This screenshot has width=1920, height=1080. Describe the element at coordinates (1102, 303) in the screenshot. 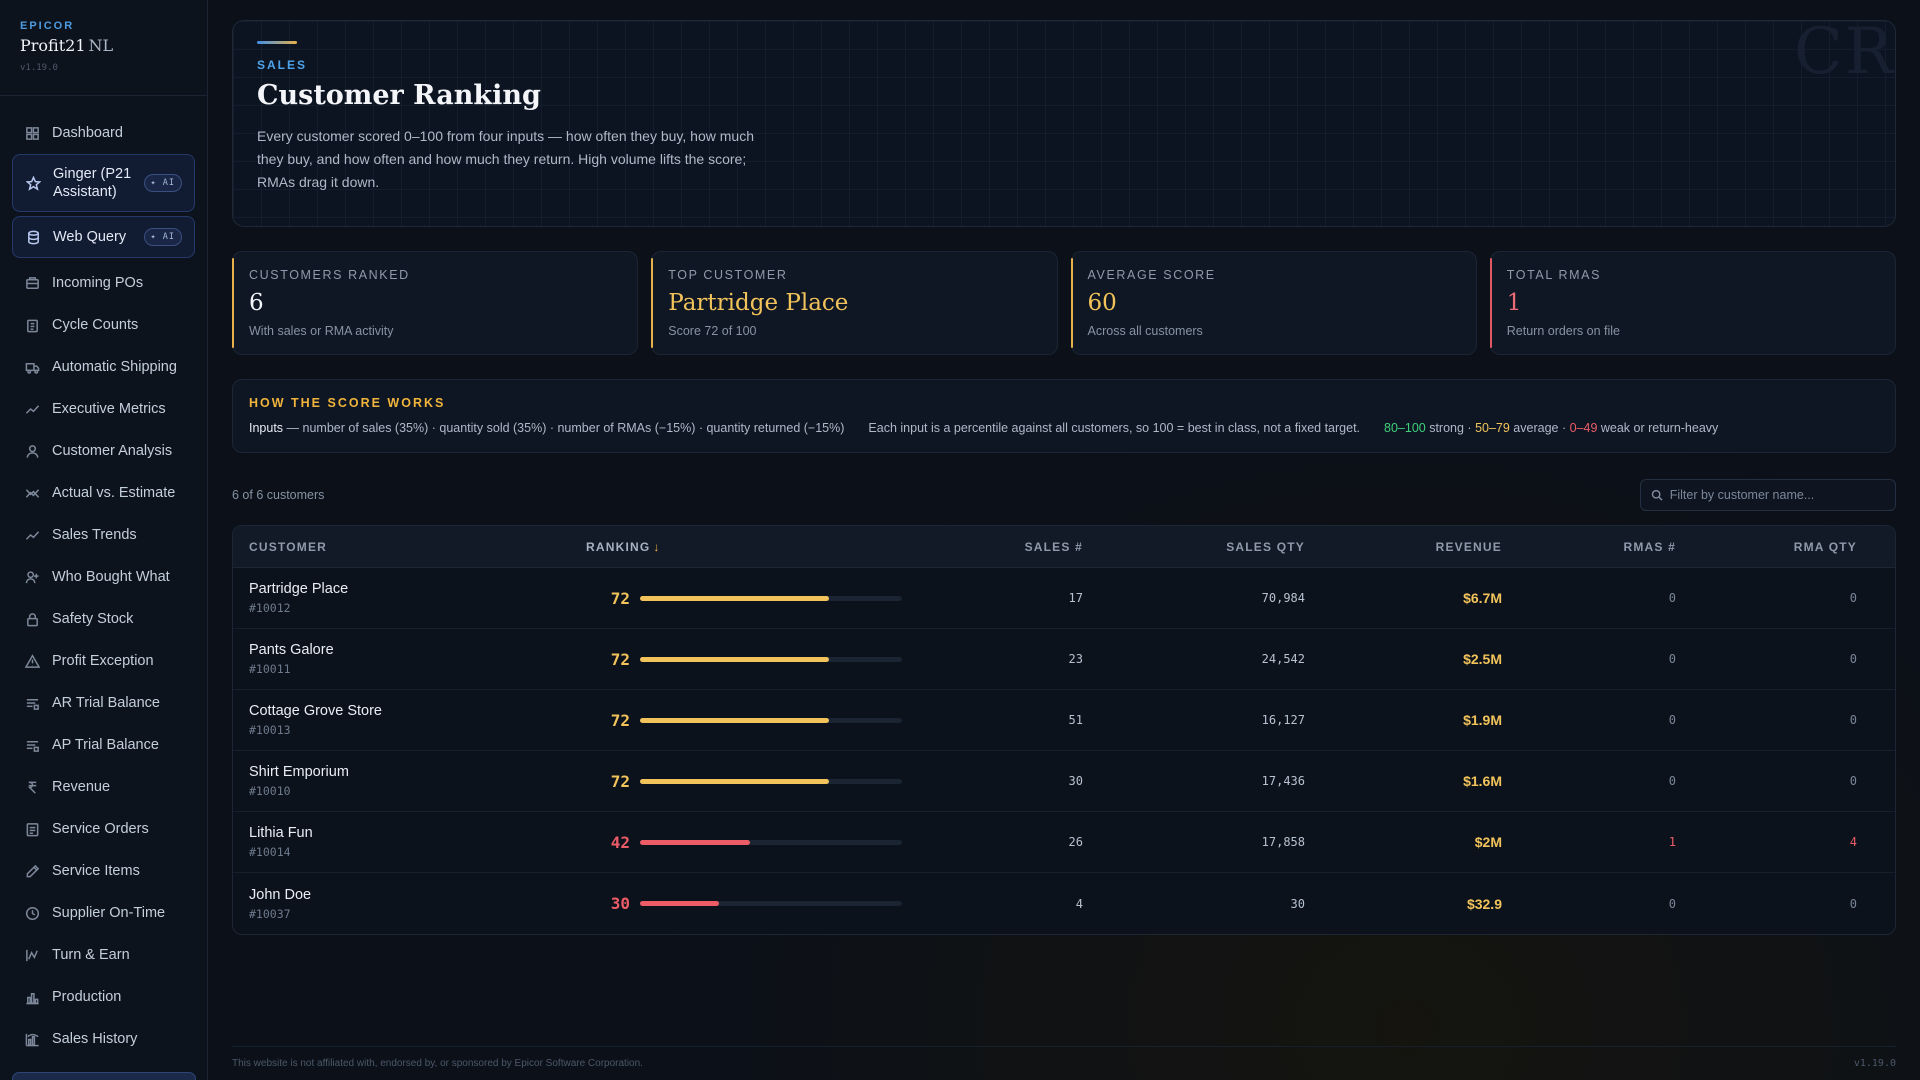

I see `kpi-value: 60` at that location.